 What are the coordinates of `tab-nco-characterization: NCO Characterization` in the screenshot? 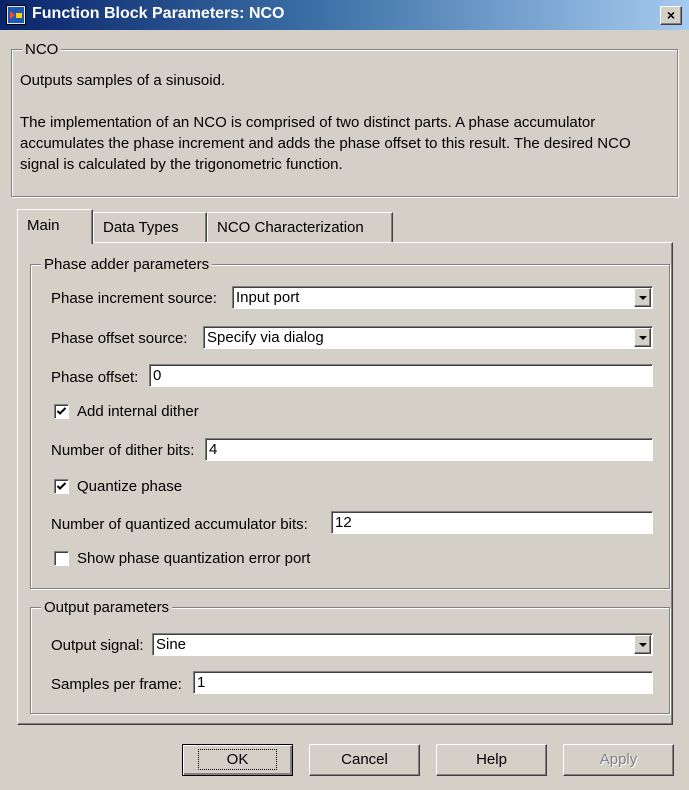 It's located at (300, 227).